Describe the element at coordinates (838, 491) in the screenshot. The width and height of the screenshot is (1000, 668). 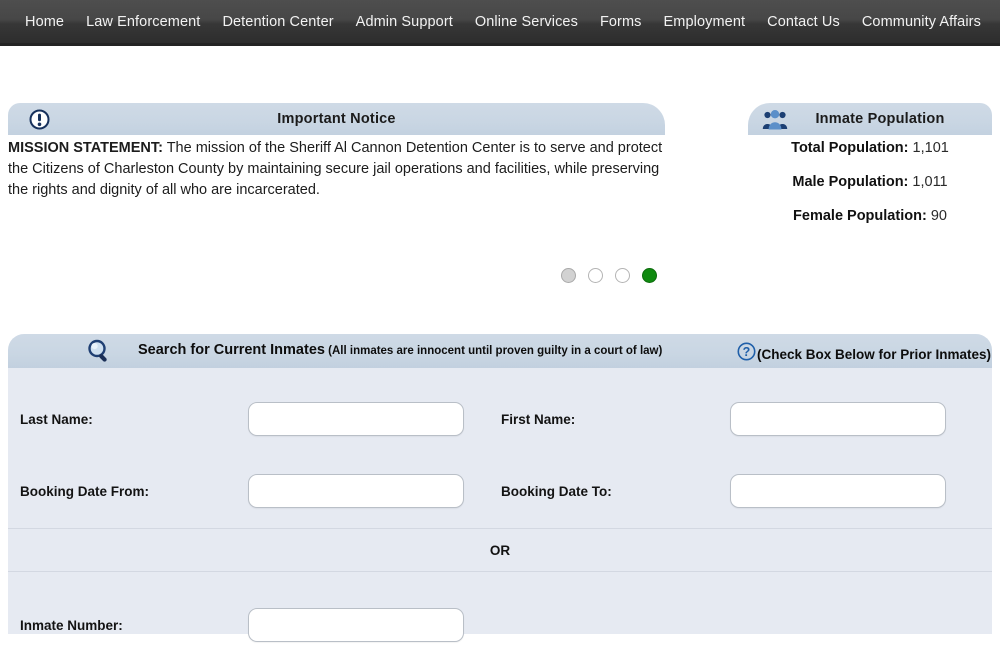
I see `booking-date-to-input` at that location.